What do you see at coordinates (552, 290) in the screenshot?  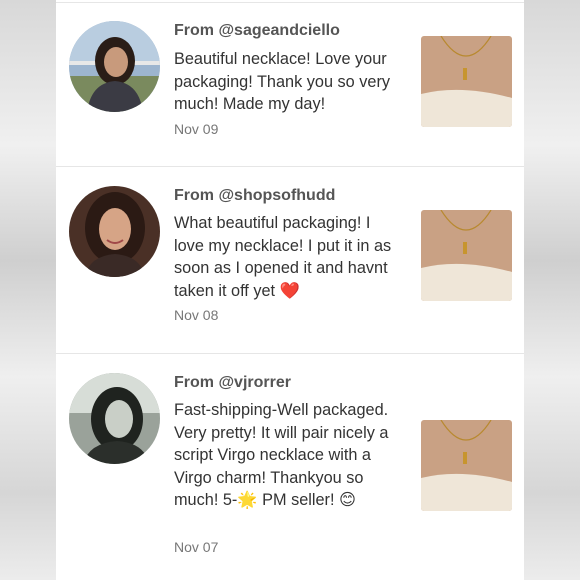 I see `background-blur-right` at bounding box center [552, 290].